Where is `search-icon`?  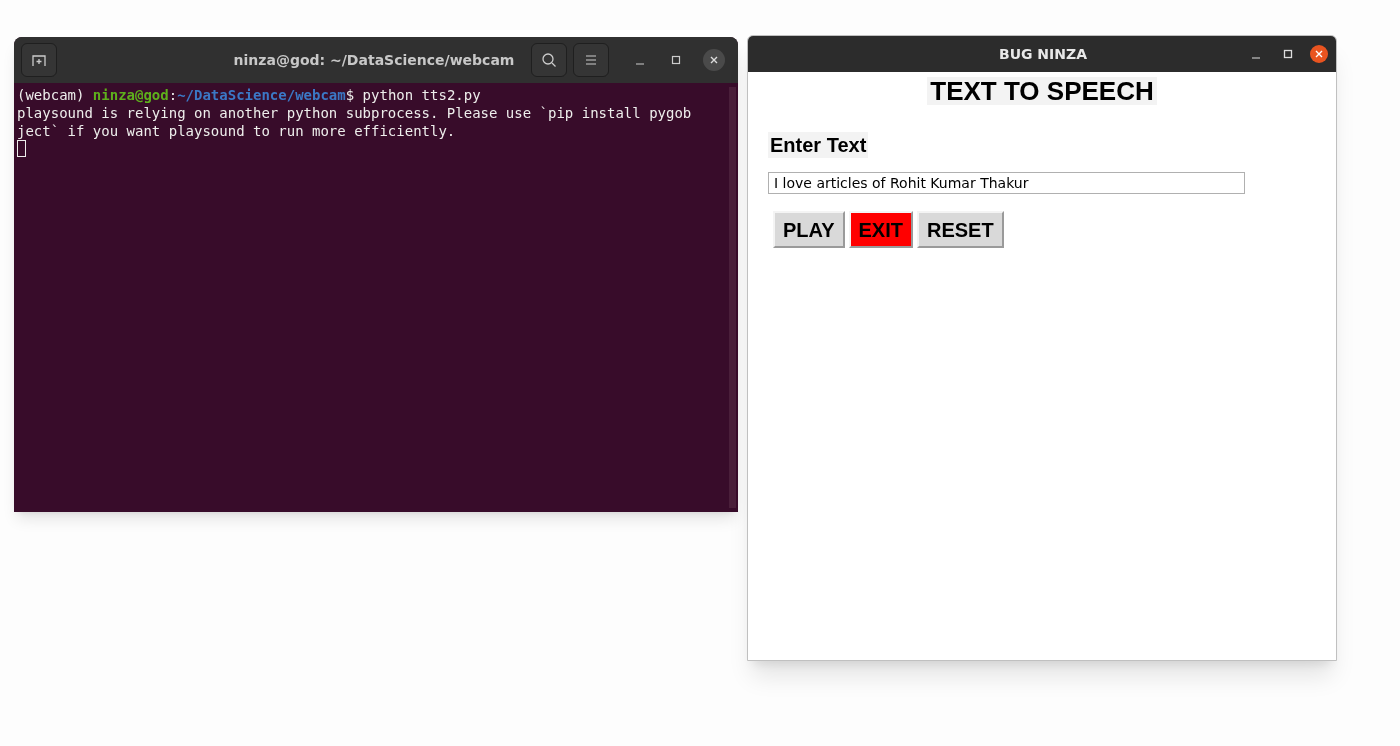 search-icon is located at coordinates (549, 60).